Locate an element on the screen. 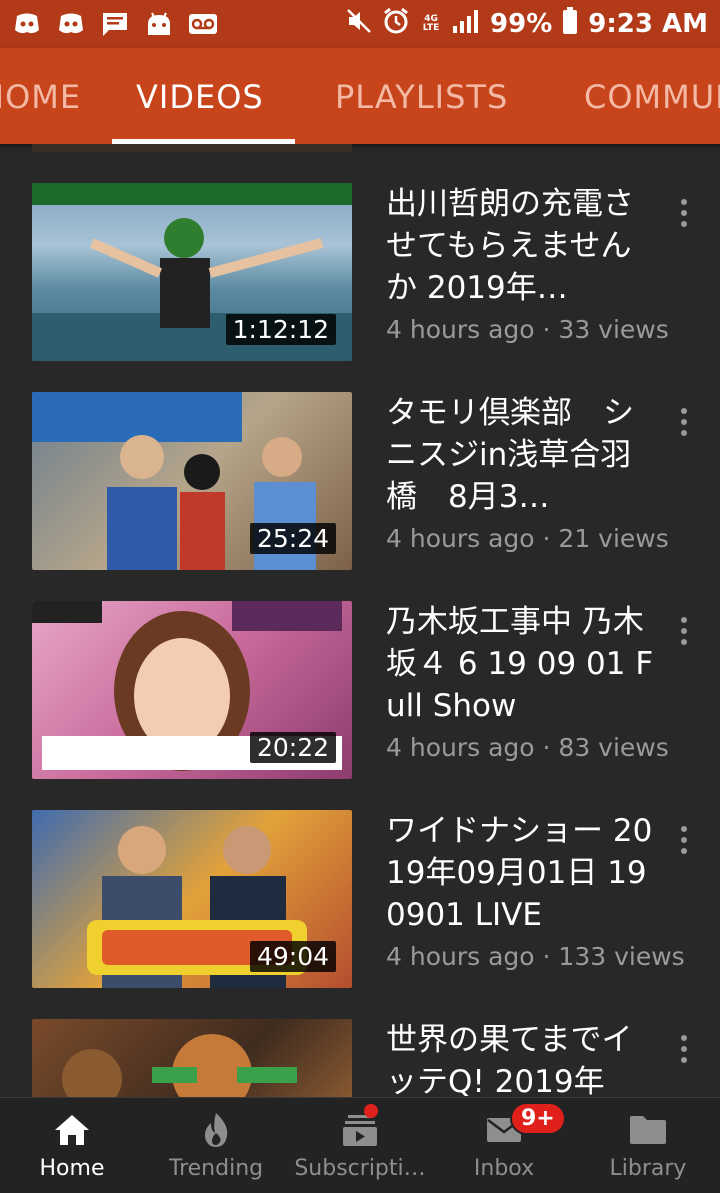  video-meta: 4 hours ago · 33 views is located at coordinates (527, 329).